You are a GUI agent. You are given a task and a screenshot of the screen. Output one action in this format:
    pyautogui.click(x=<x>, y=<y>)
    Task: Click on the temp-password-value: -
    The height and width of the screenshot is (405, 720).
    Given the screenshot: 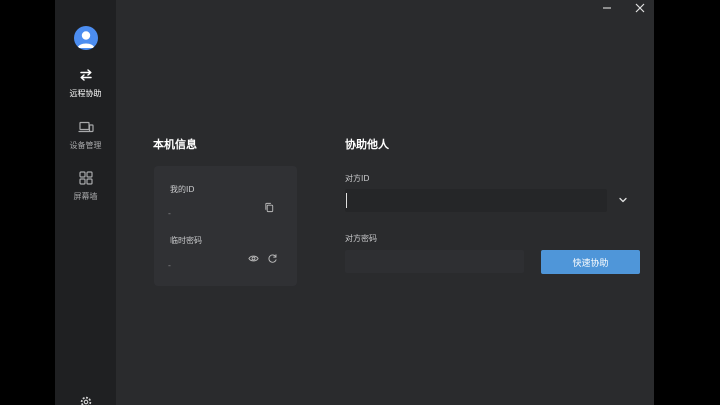 What is the action you would take?
    pyautogui.click(x=169, y=265)
    